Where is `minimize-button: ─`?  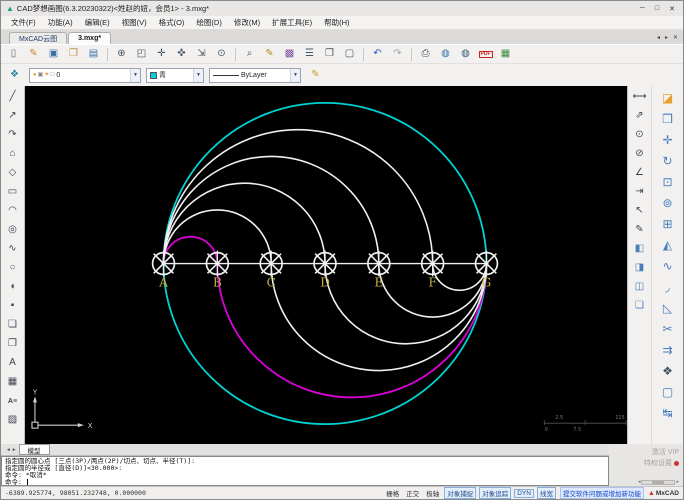
minimize-button: ─ is located at coordinates (642, 9).